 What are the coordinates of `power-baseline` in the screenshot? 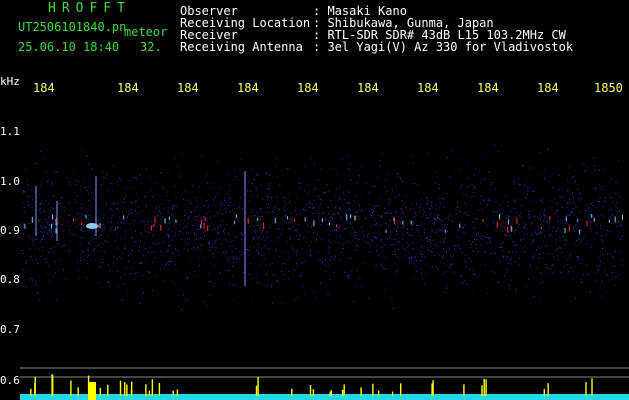 It's located at (324, 397).